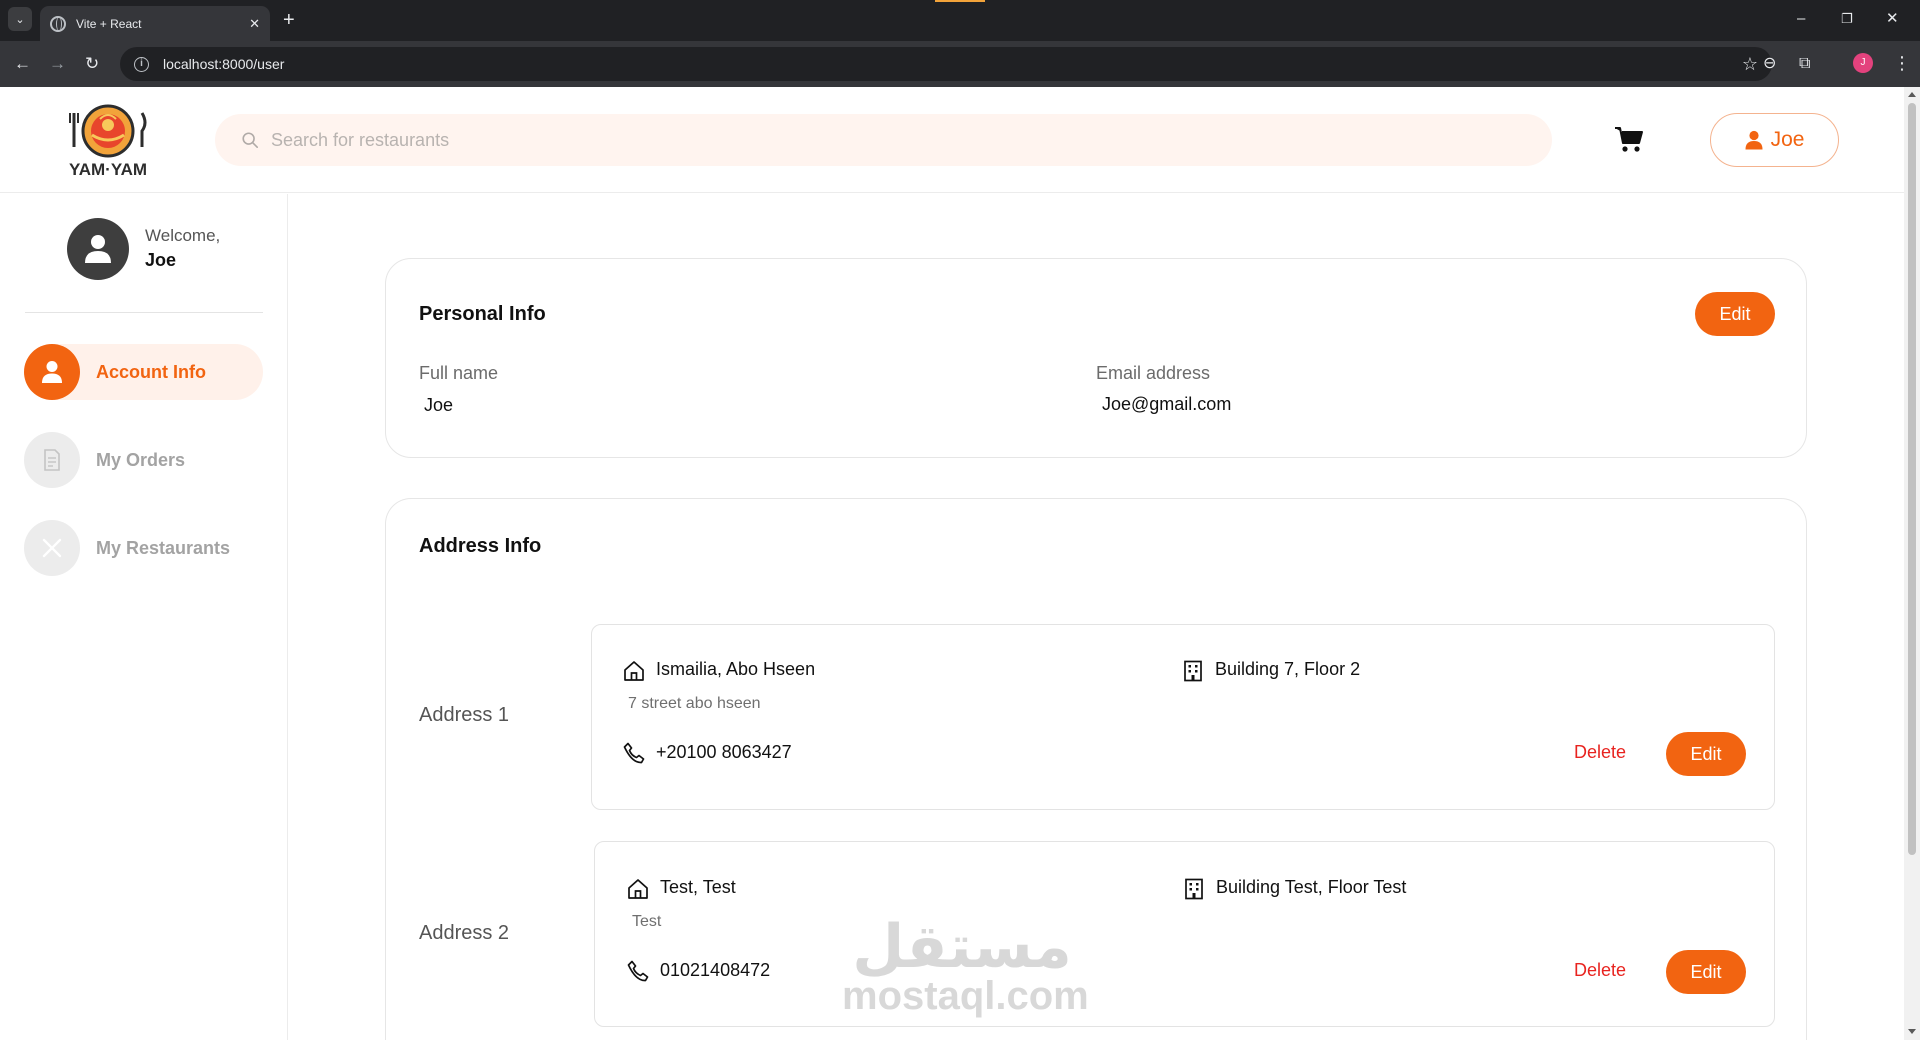 The image size is (1920, 1040). I want to click on watermark-latin: mostaql.com, so click(965, 996).